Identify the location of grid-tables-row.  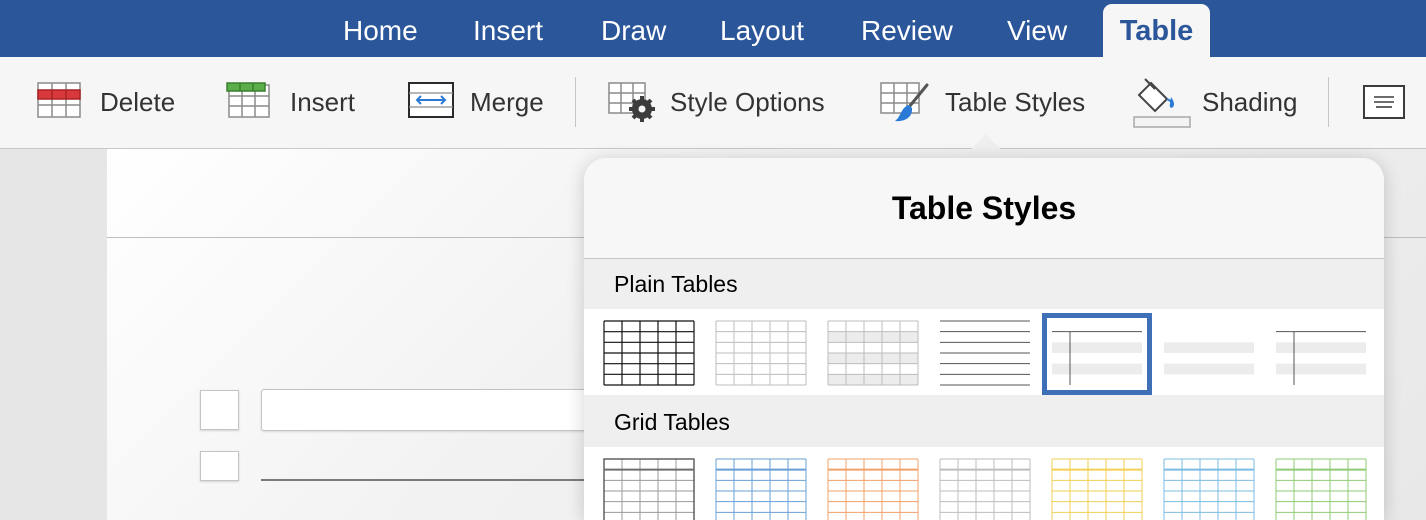
(984, 483).